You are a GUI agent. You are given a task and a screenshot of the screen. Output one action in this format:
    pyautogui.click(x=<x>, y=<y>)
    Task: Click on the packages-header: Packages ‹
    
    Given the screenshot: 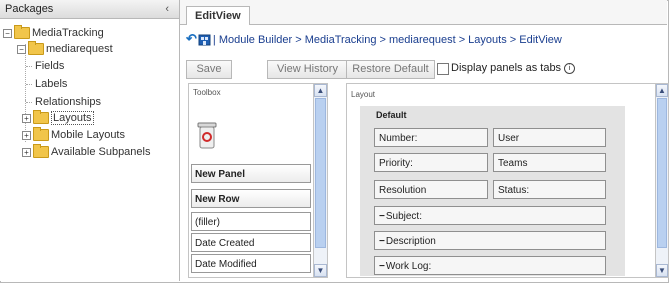 What is the action you would take?
    pyautogui.click(x=89, y=9)
    